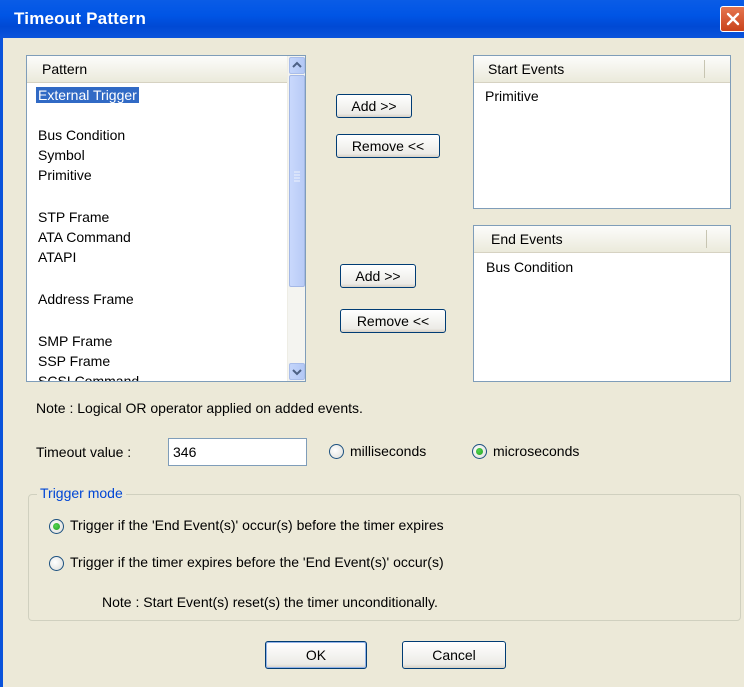  I want to click on start-events-column-header: Start Events, so click(526, 69).